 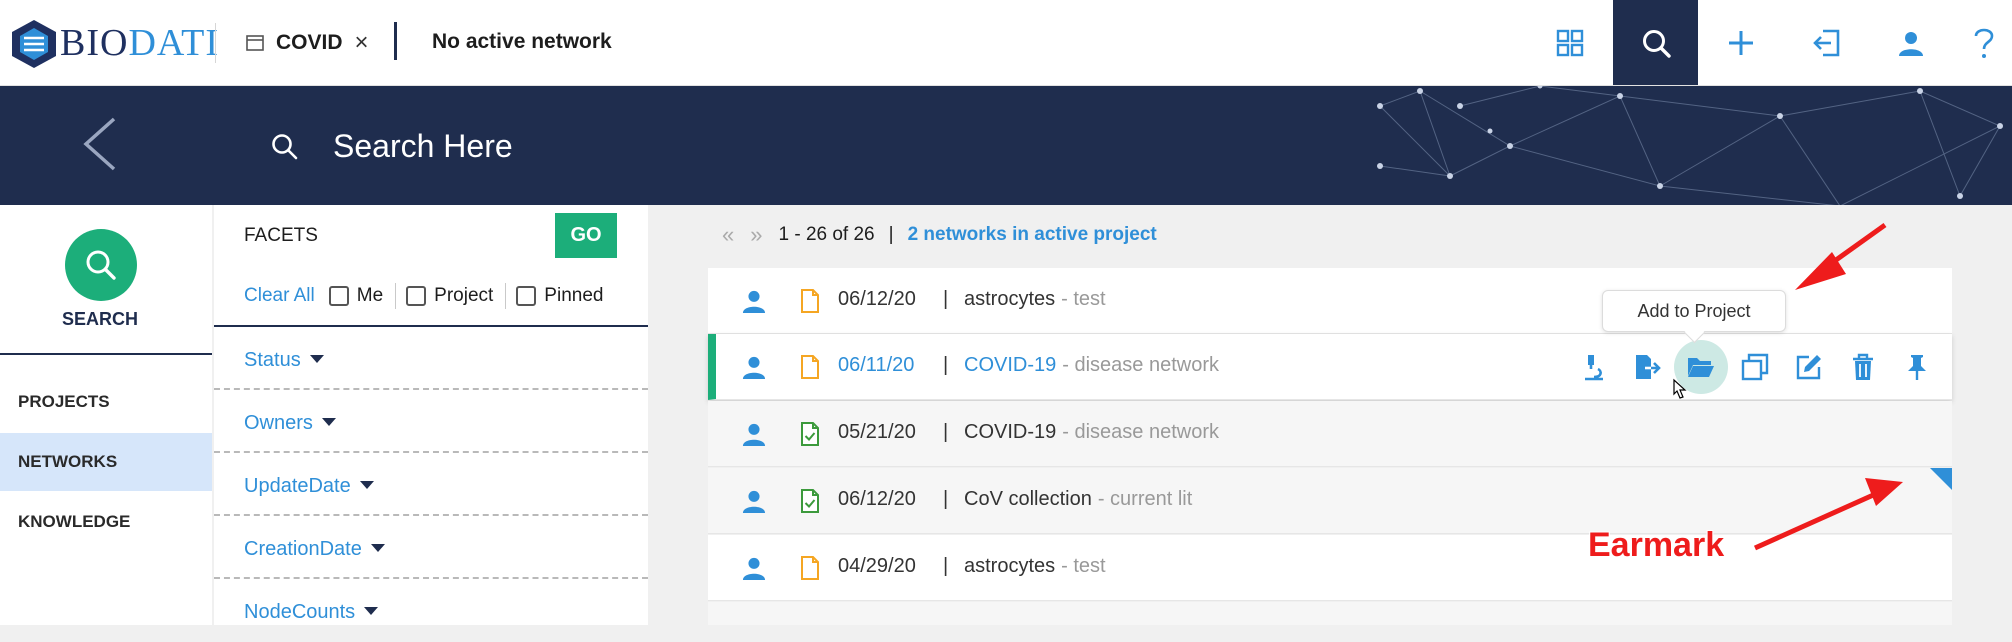 What do you see at coordinates (1917, 367) in the screenshot?
I see `pin-icon` at bounding box center [1917, 367].